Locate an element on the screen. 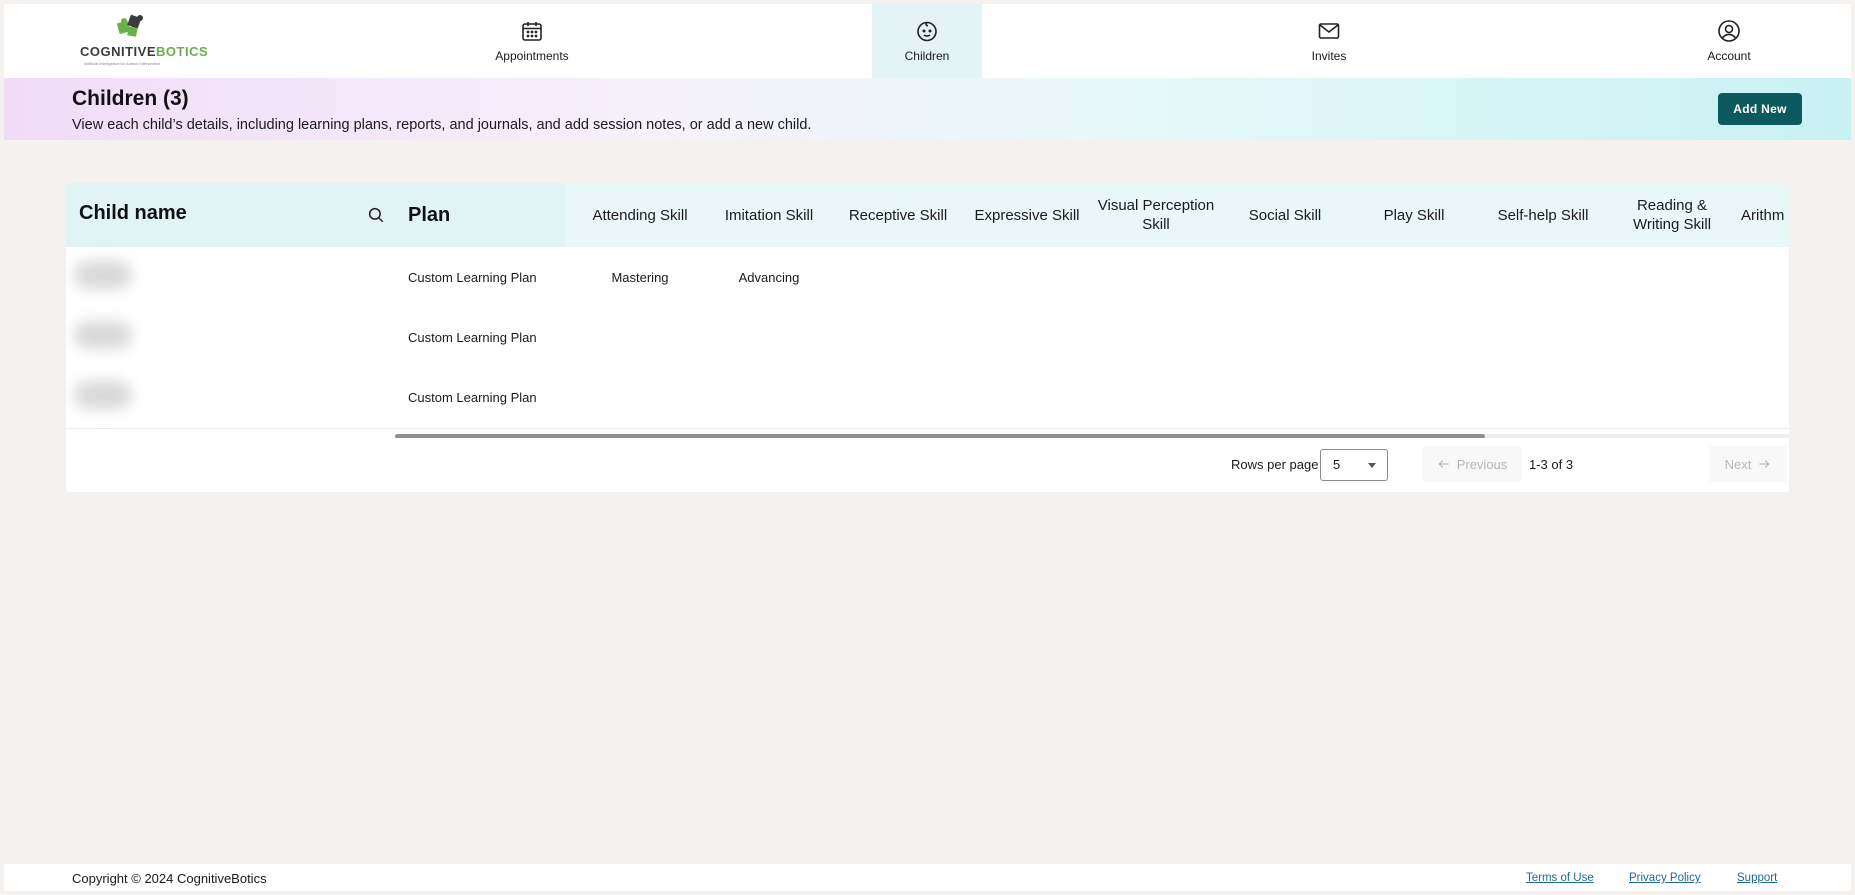 This screenshot has width=1855, height=895. table-row: Custom Learning Plan Mastering Advancing is located at coordinates (1092, 277).